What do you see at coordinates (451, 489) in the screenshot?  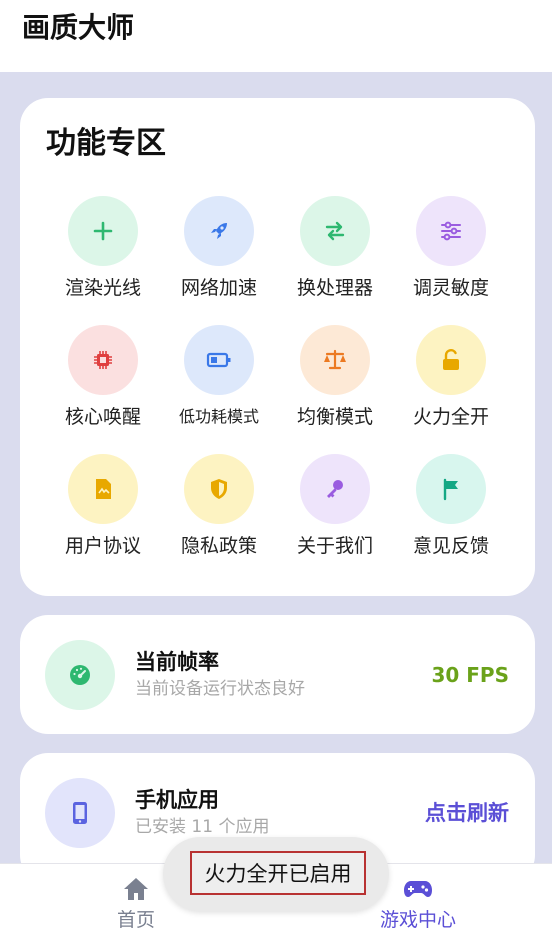 I see `flag-icon` at bounding box center [451, 489].